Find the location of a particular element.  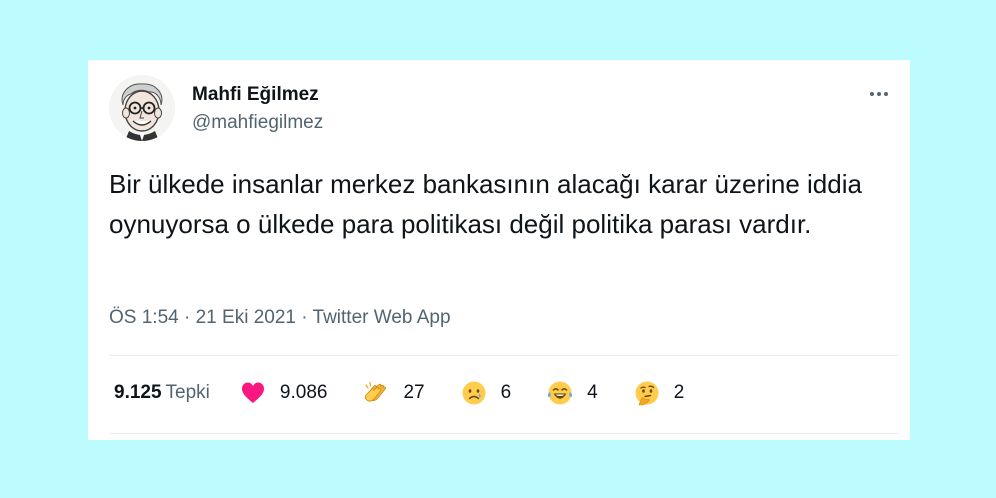

reaction-count: 2 is located at coordinates (679, 392).